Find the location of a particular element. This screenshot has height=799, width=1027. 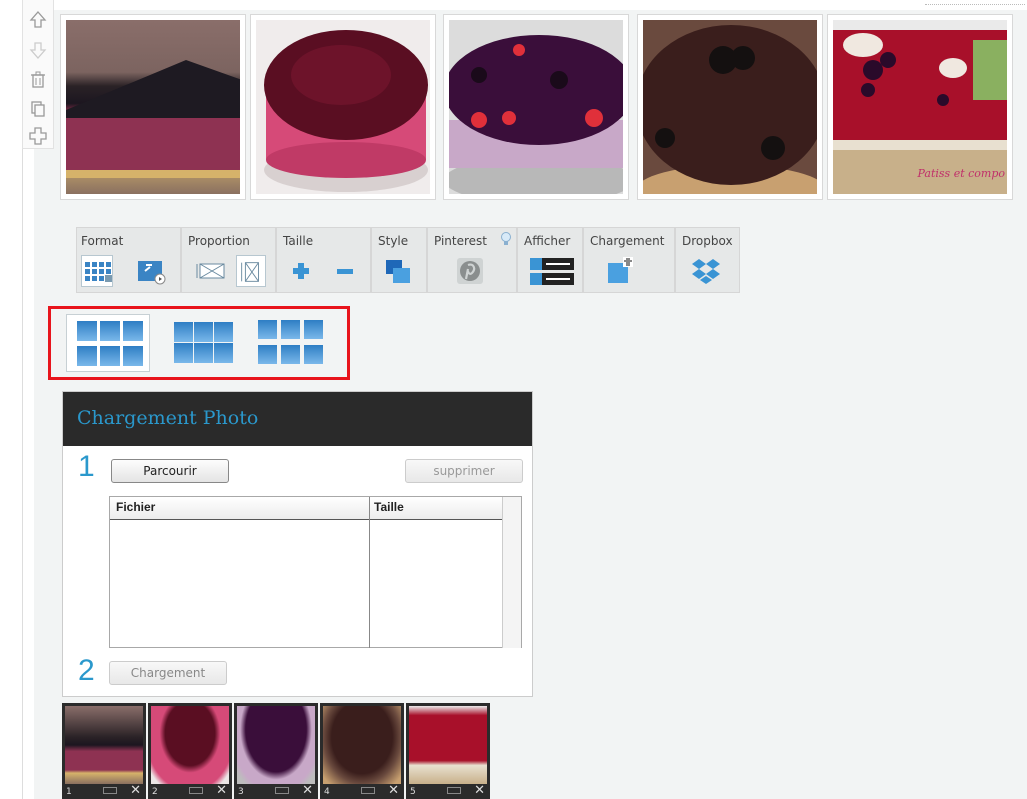

grid-format-button is located at coordinates (97, 271).